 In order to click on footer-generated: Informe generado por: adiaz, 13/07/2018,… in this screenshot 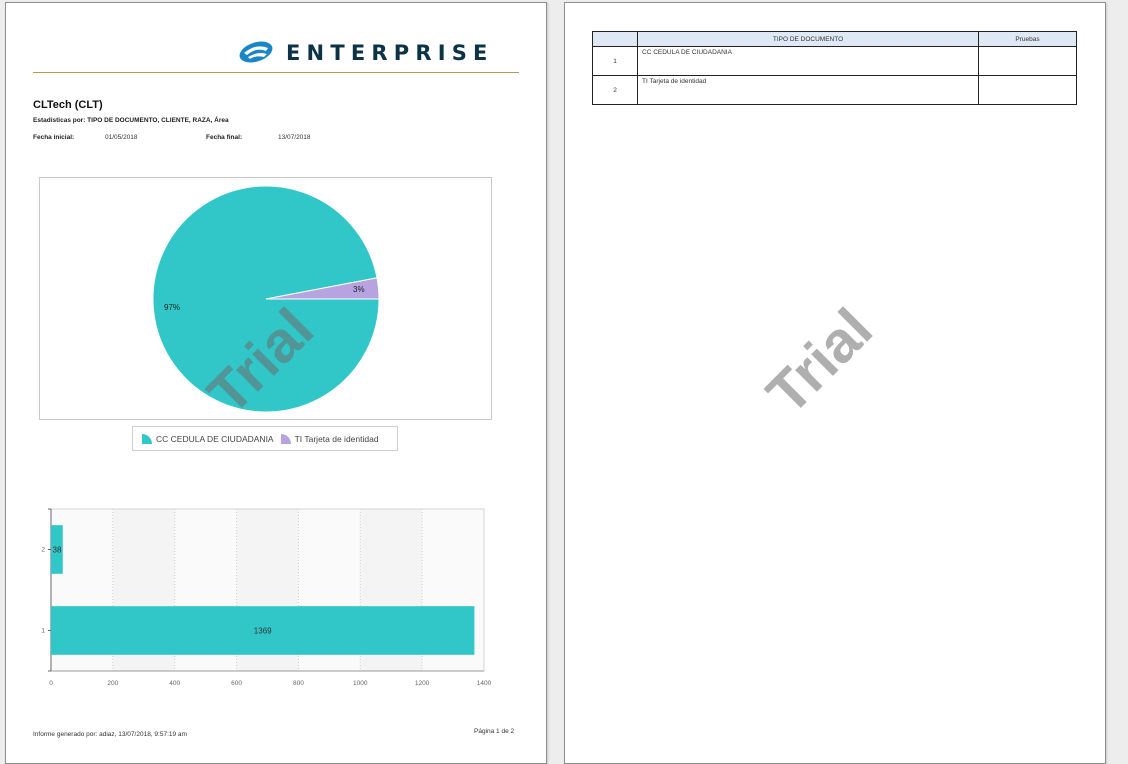, I will do `click(110, 734)`.